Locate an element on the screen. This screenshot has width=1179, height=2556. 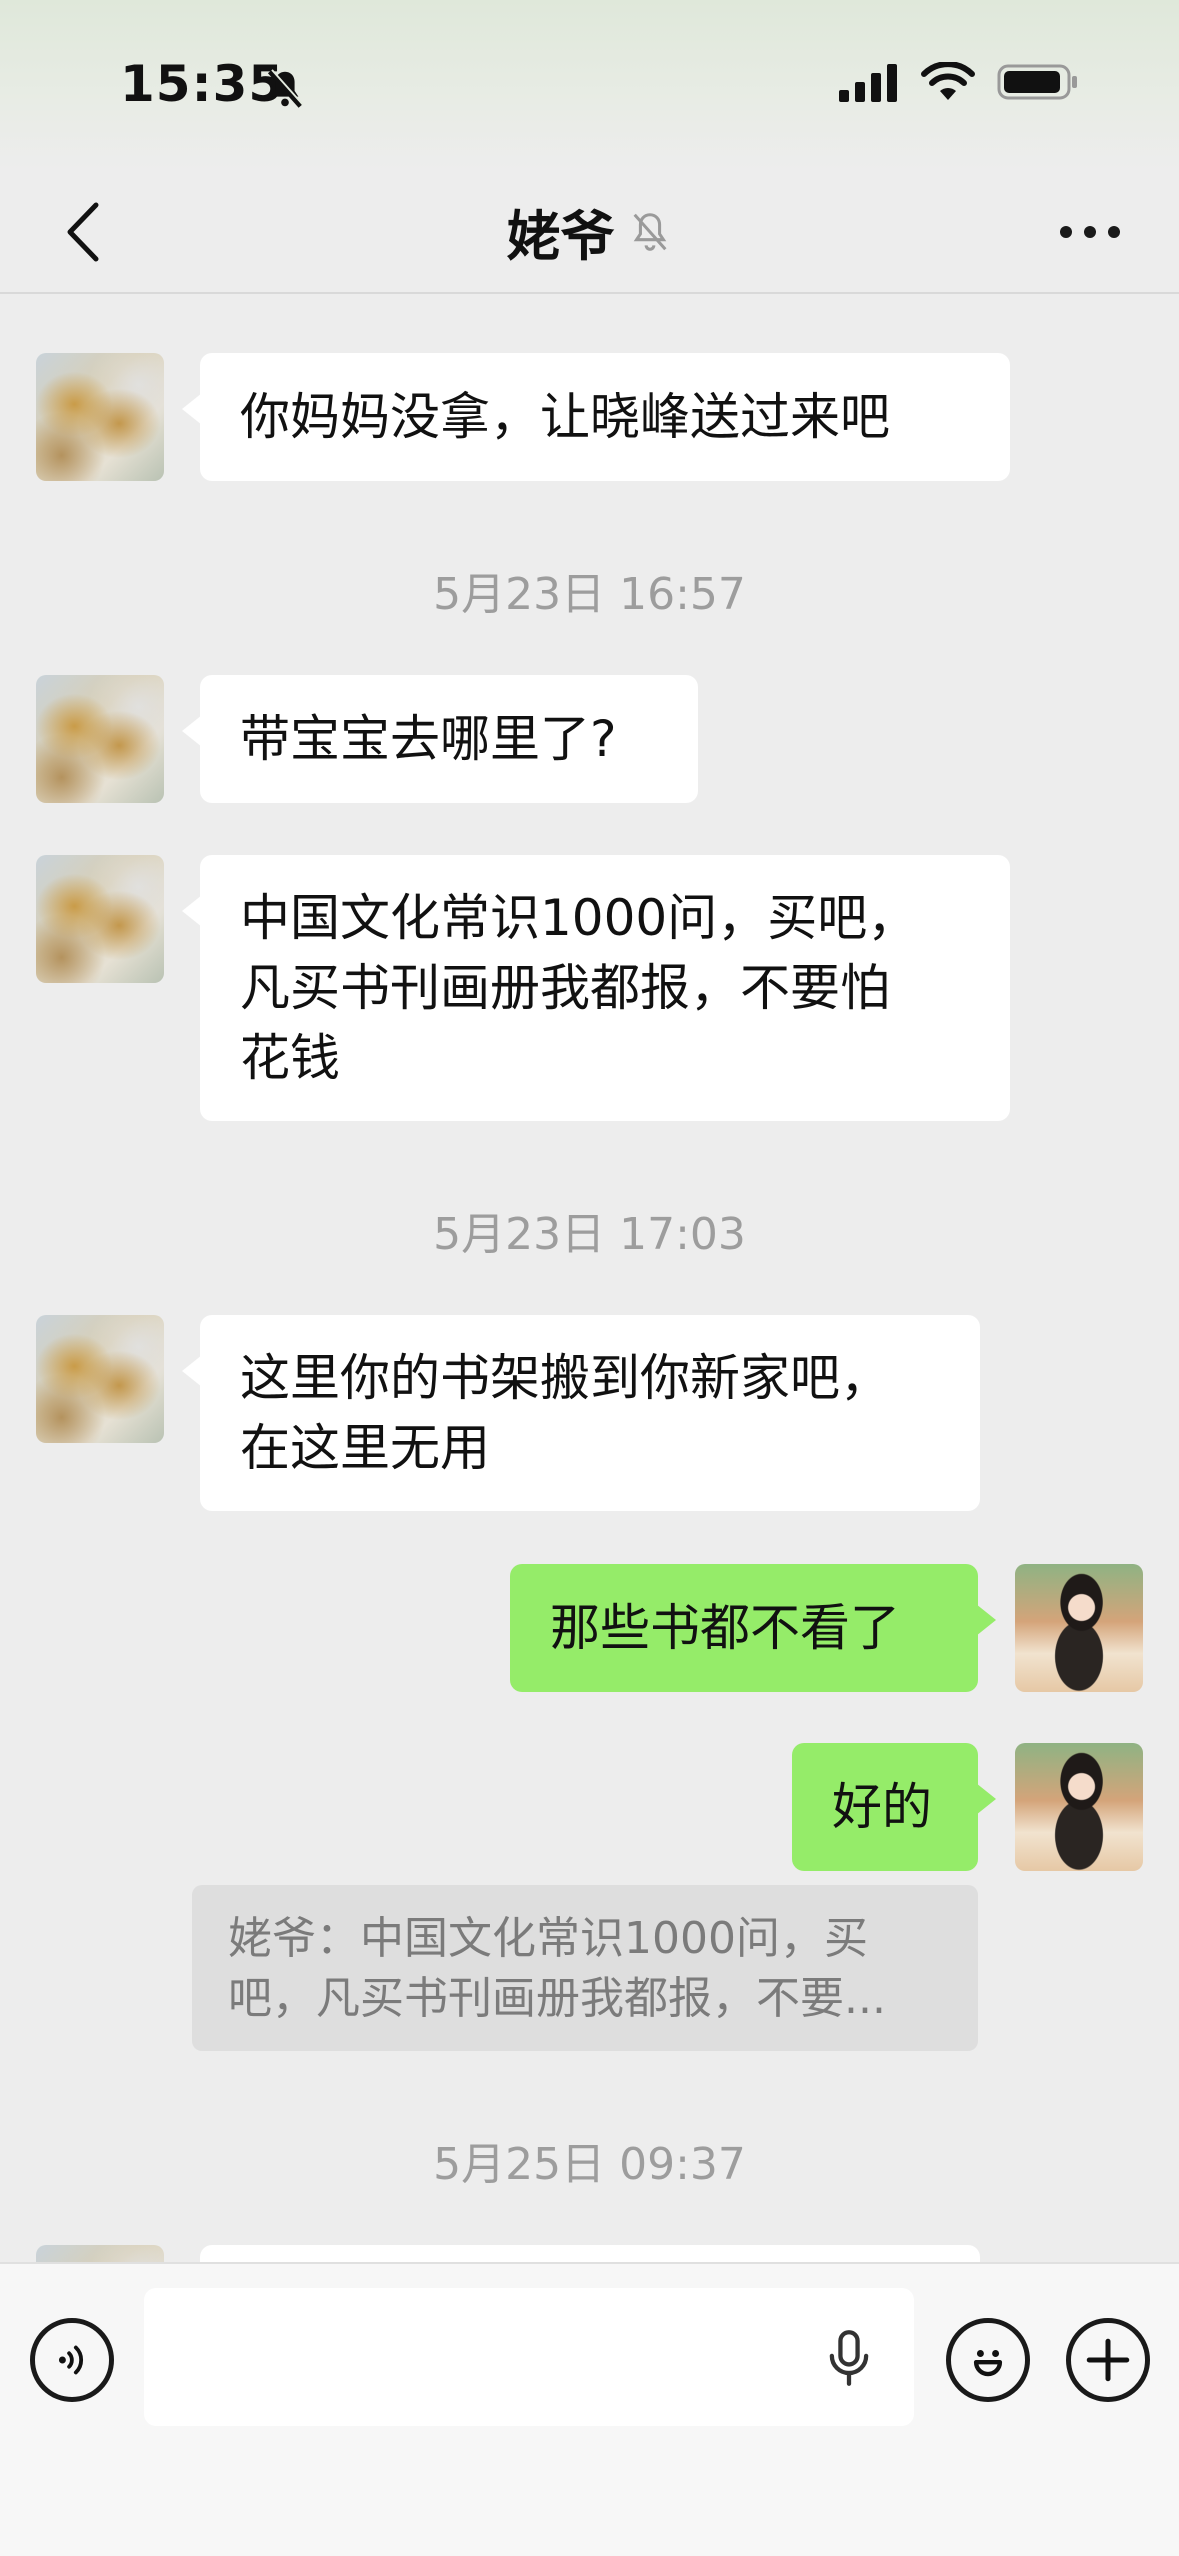
message-bubble-received: 带宝宝去哪里了? is located at coordinates (440, 739).